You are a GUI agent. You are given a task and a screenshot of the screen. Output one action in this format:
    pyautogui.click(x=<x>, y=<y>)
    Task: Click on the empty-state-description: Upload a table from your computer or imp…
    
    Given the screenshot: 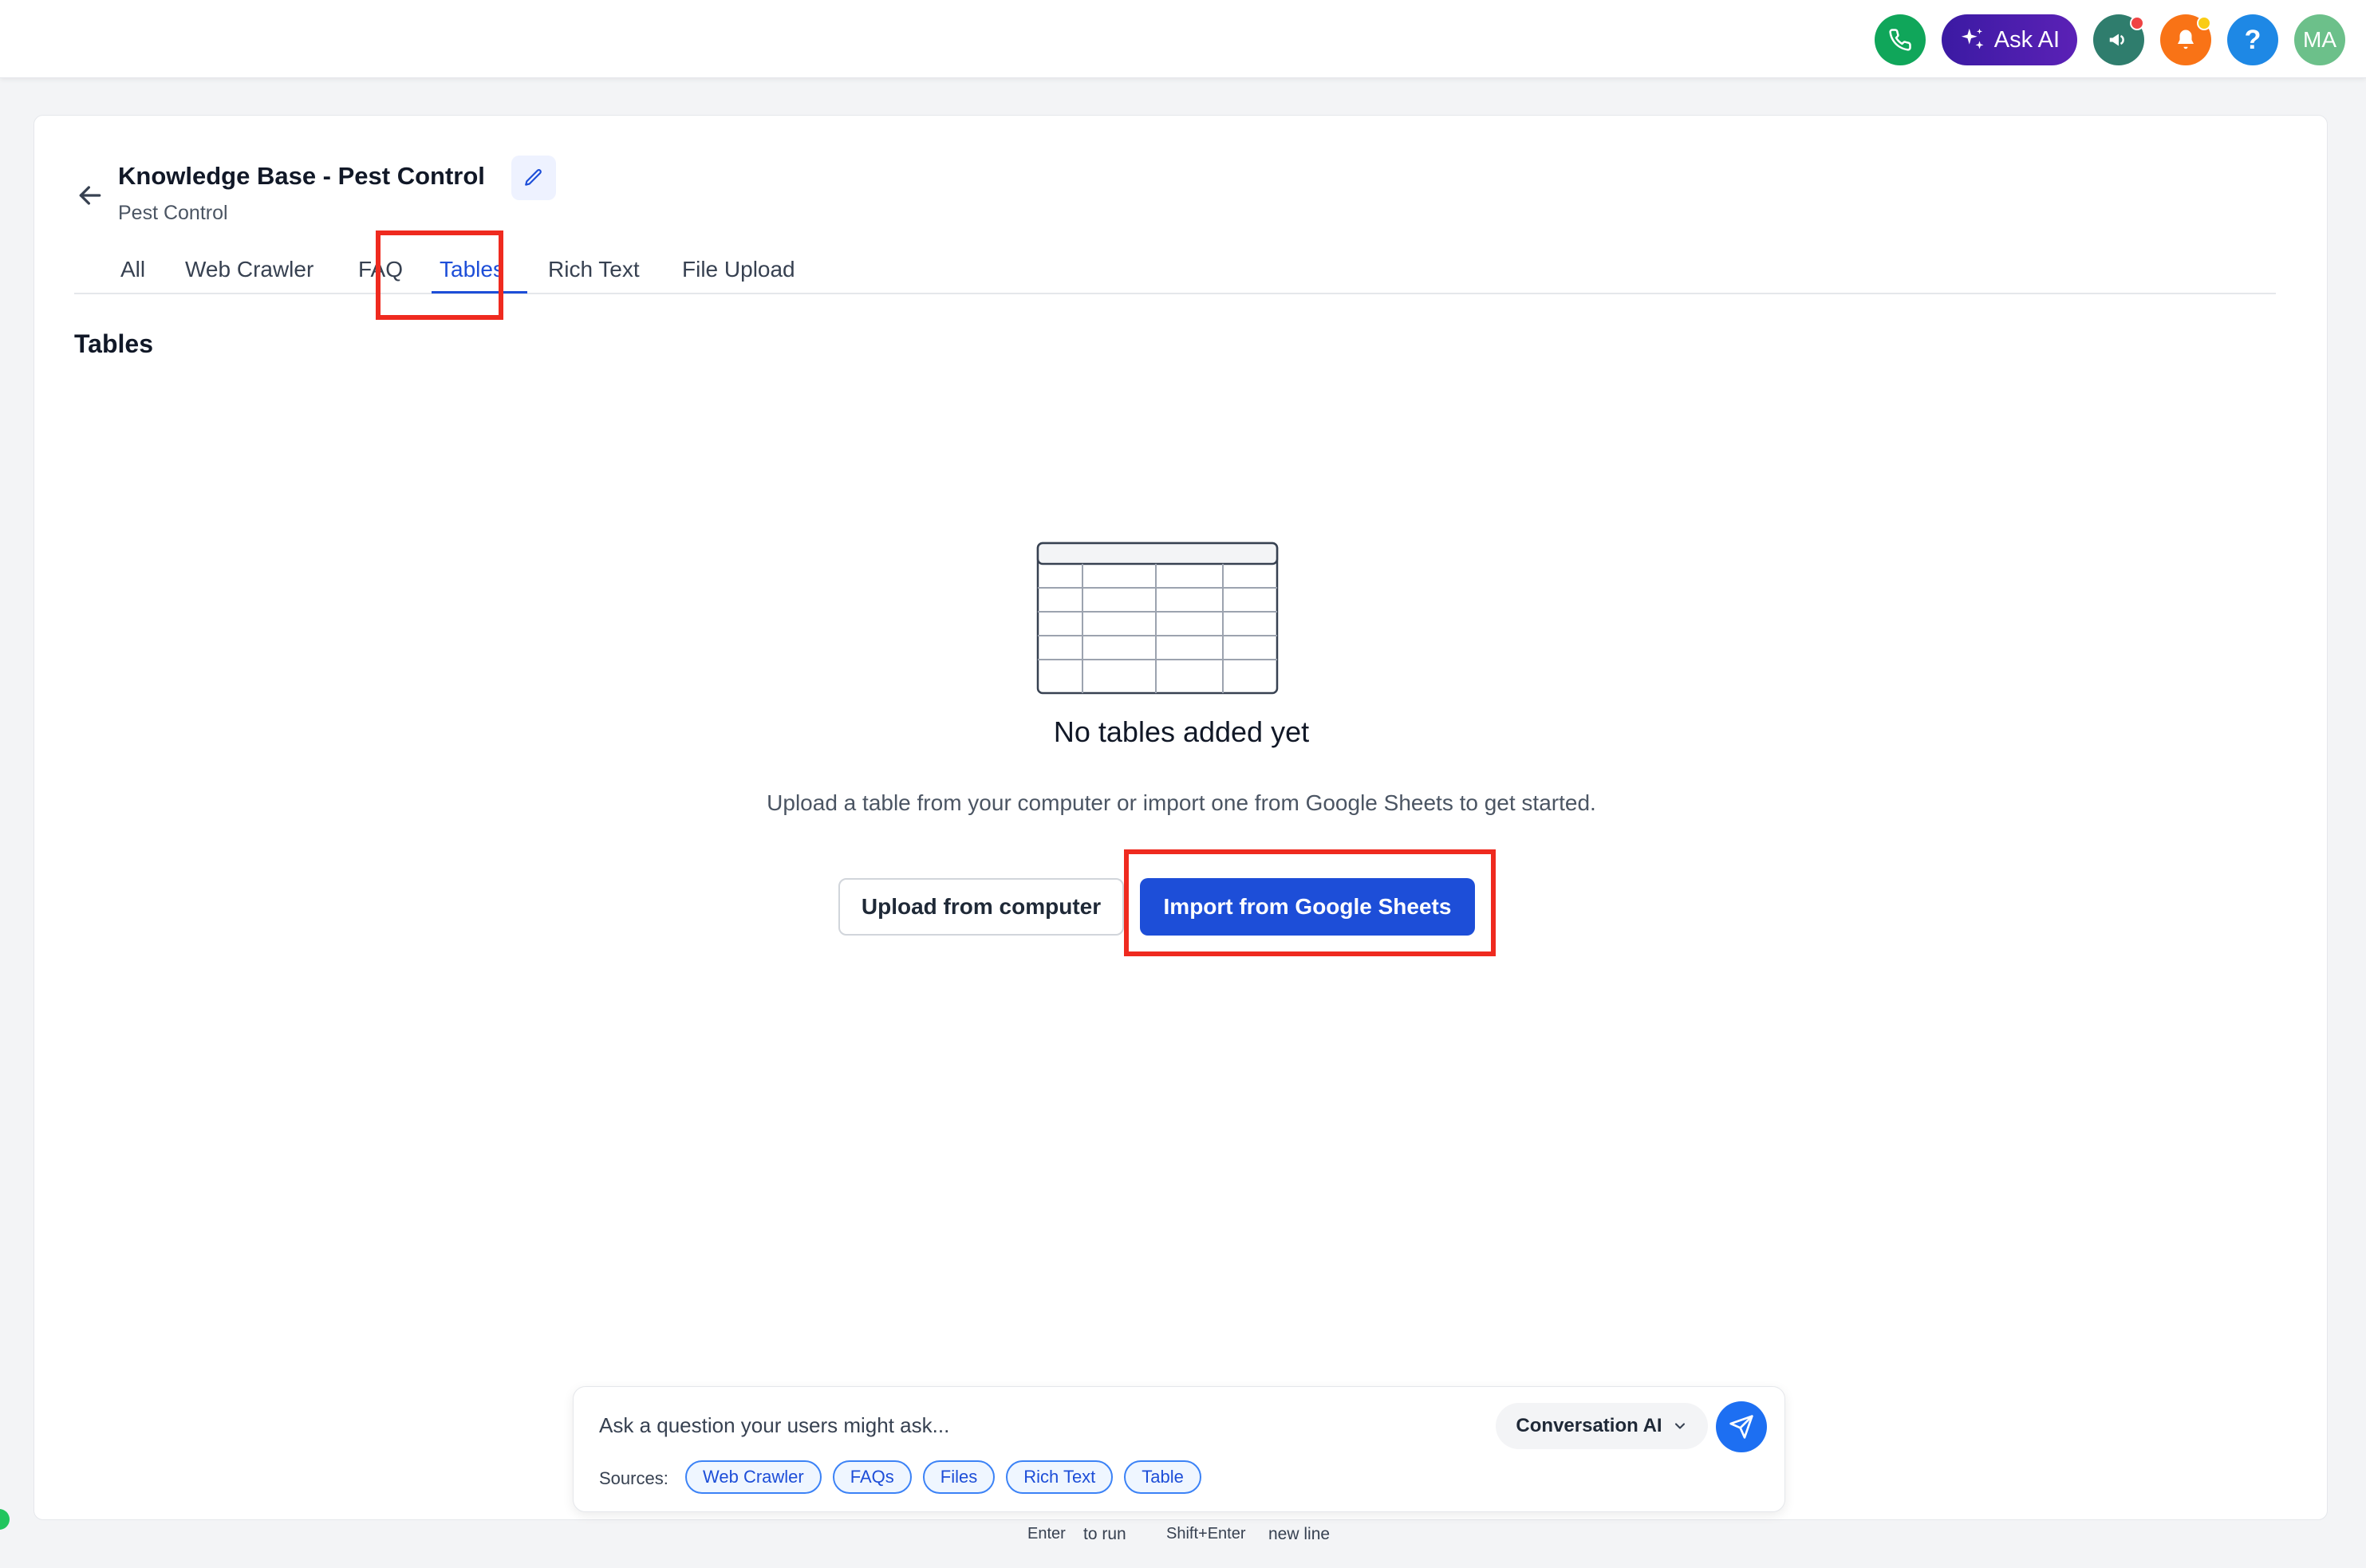 What is the action you would take?
    pyautogui.click(x=1181, y=802)
    